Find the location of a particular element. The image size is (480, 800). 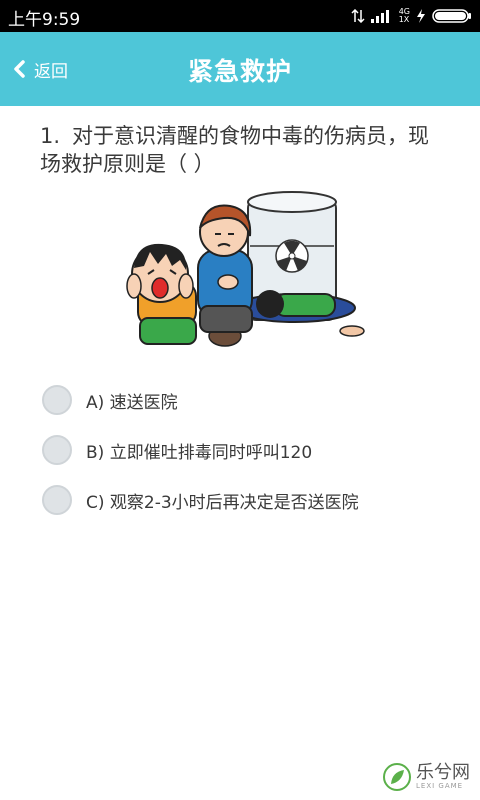

network-type: 4G 1X is located at coordinates (404, 15).